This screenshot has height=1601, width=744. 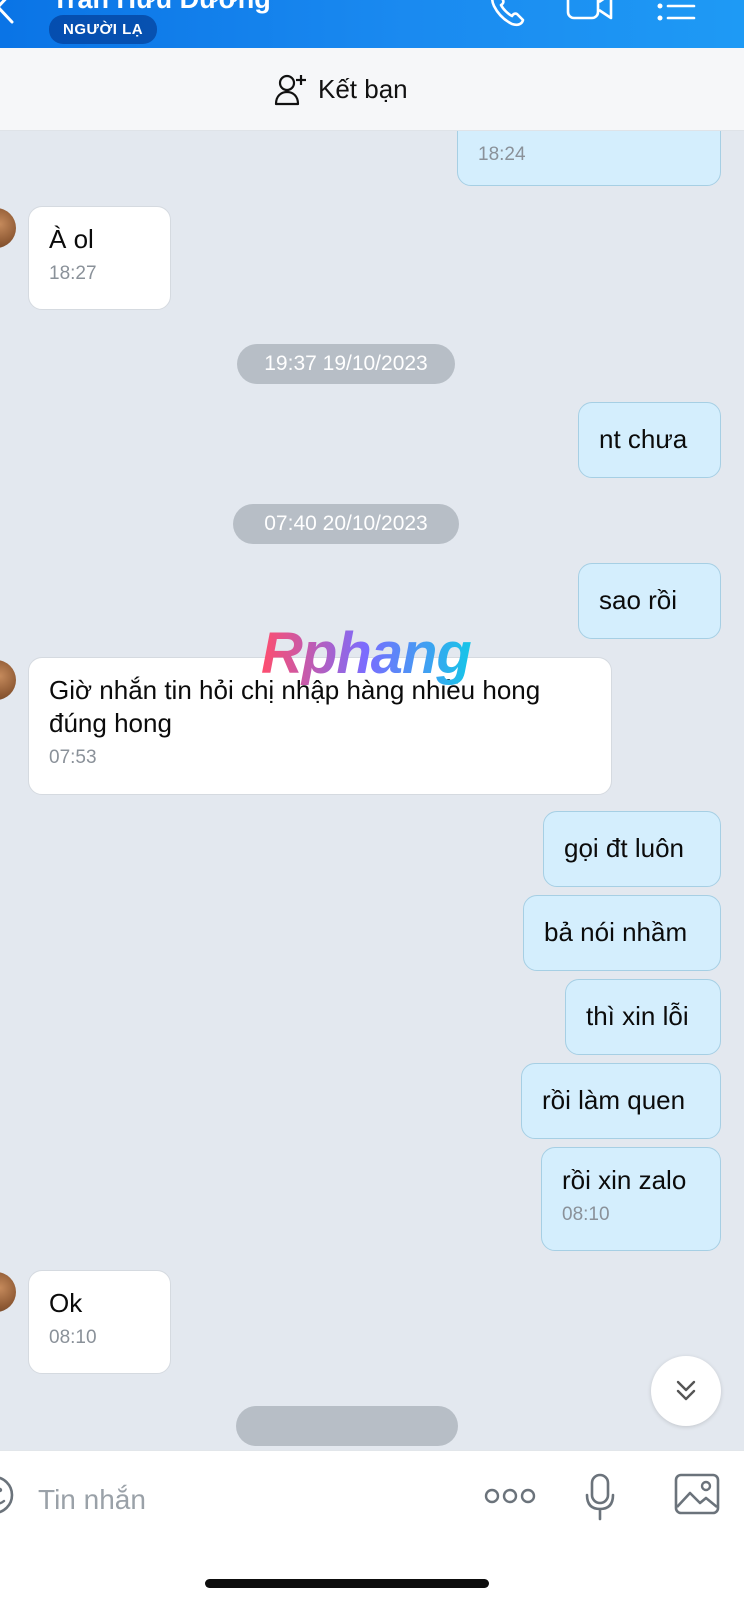 I want to click on list-menu-icon, so click(x=676, y=12).